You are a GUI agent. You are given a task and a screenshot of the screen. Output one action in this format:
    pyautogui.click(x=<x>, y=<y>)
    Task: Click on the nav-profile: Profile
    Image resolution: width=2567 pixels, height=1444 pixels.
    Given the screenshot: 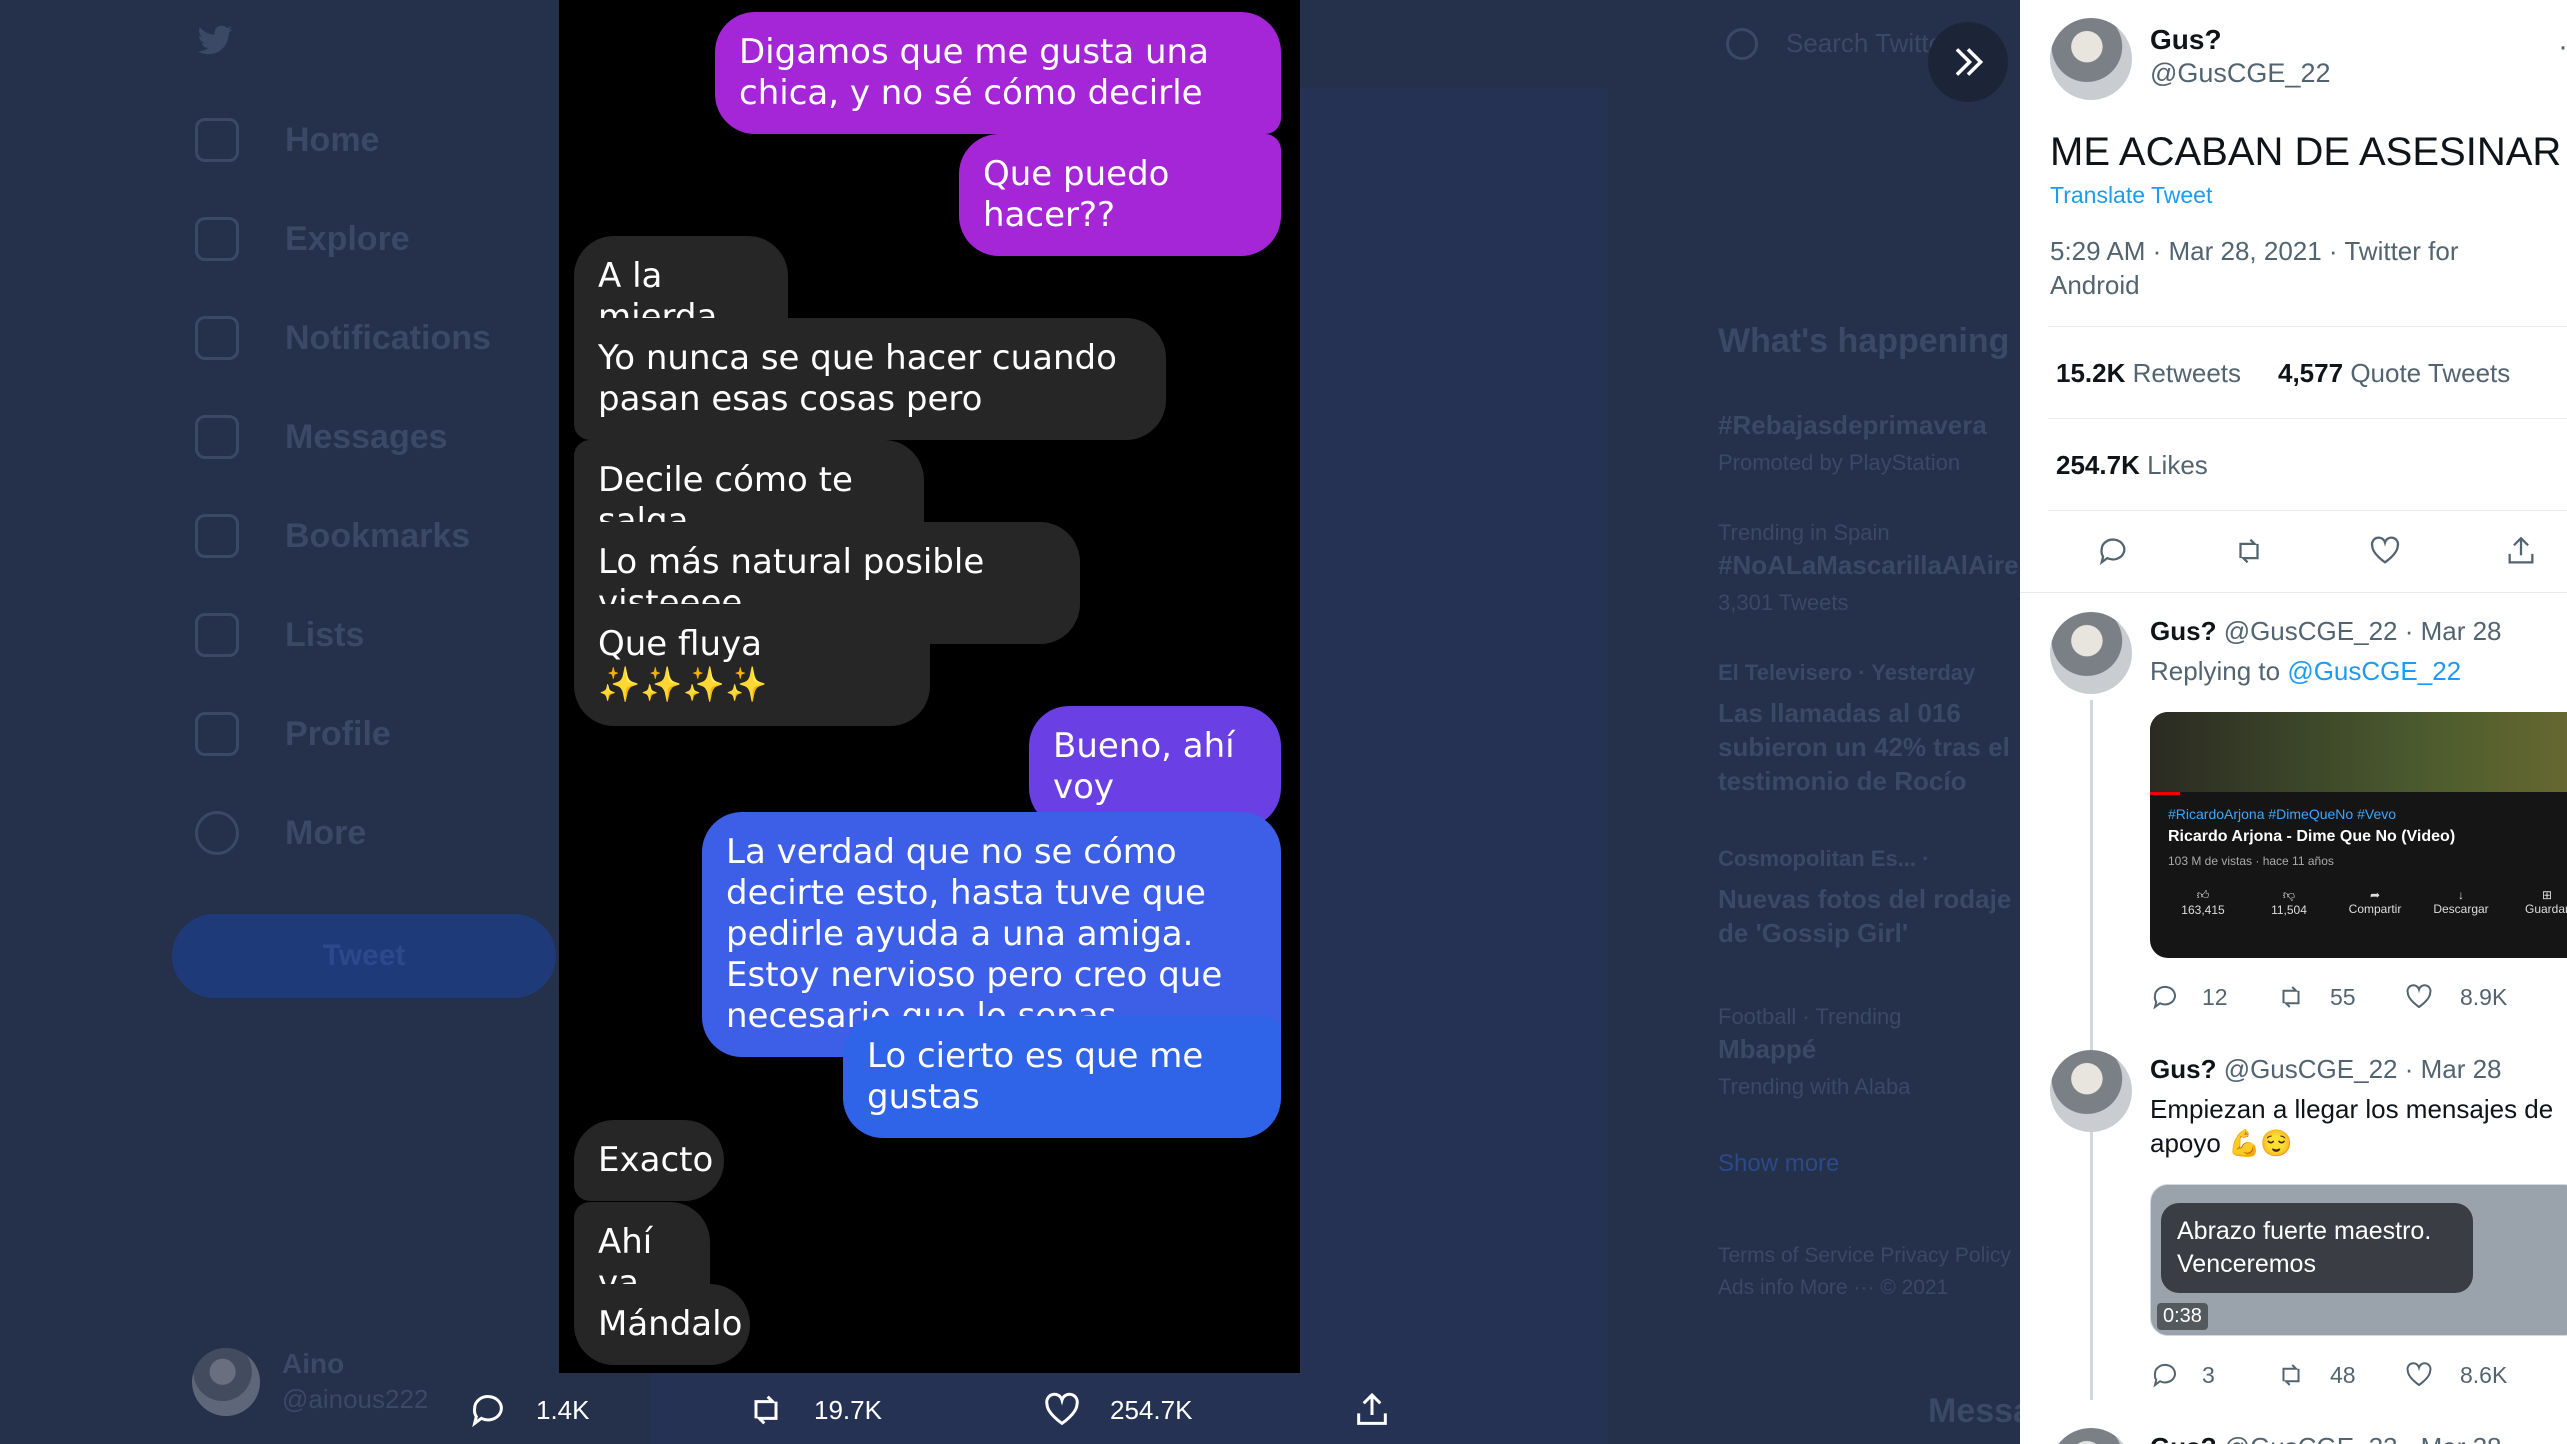 What is the action you would take?
    pyautogui.click(x=293, y=734)
    